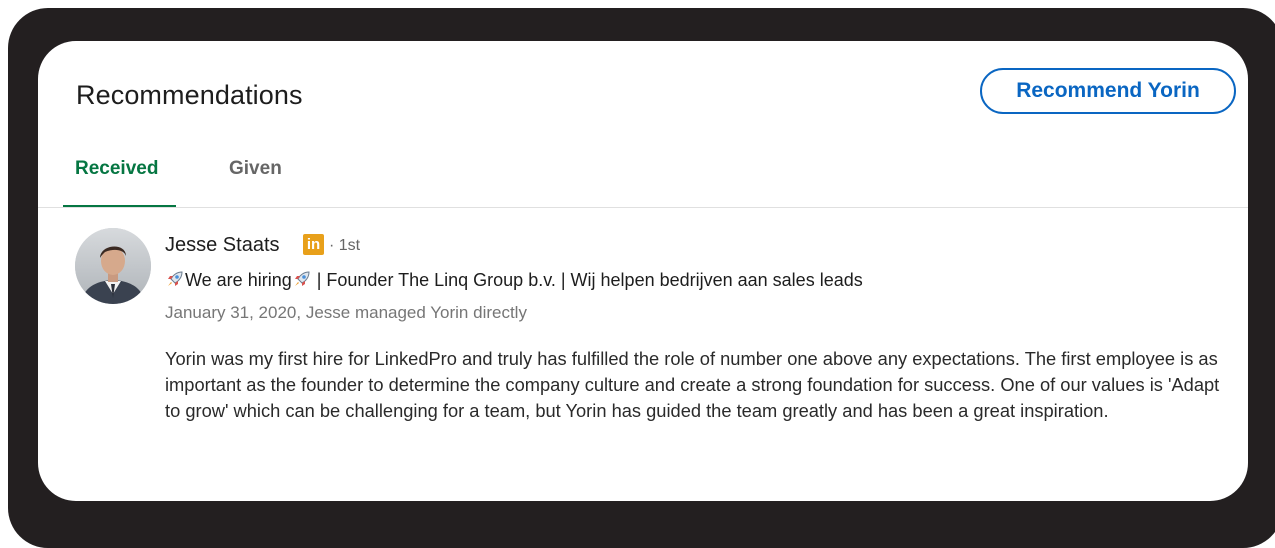 The width and height of the screenshot is (1275, 548). I want to click on tab-received: Received, so click(116, 169).